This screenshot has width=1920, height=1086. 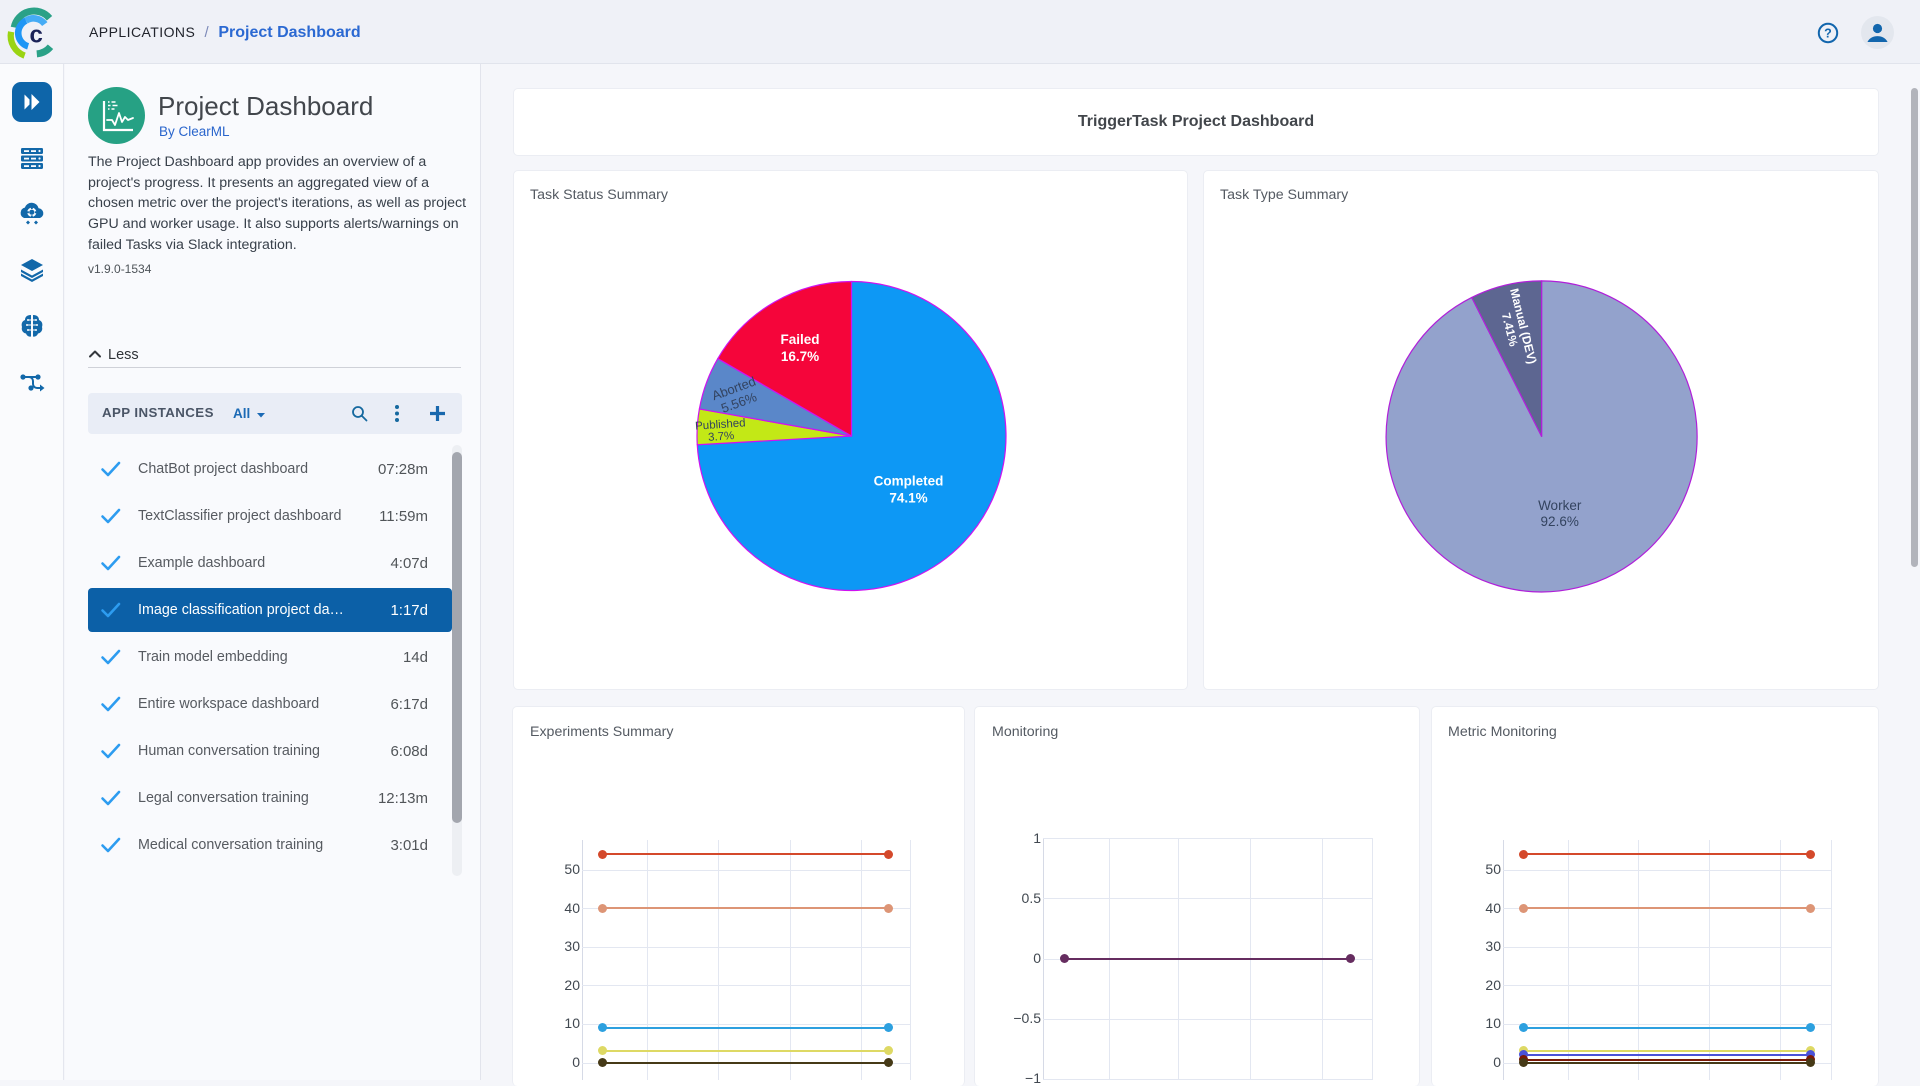 I want to click on svg-text: 74.1%, so click(x=908, y=498).